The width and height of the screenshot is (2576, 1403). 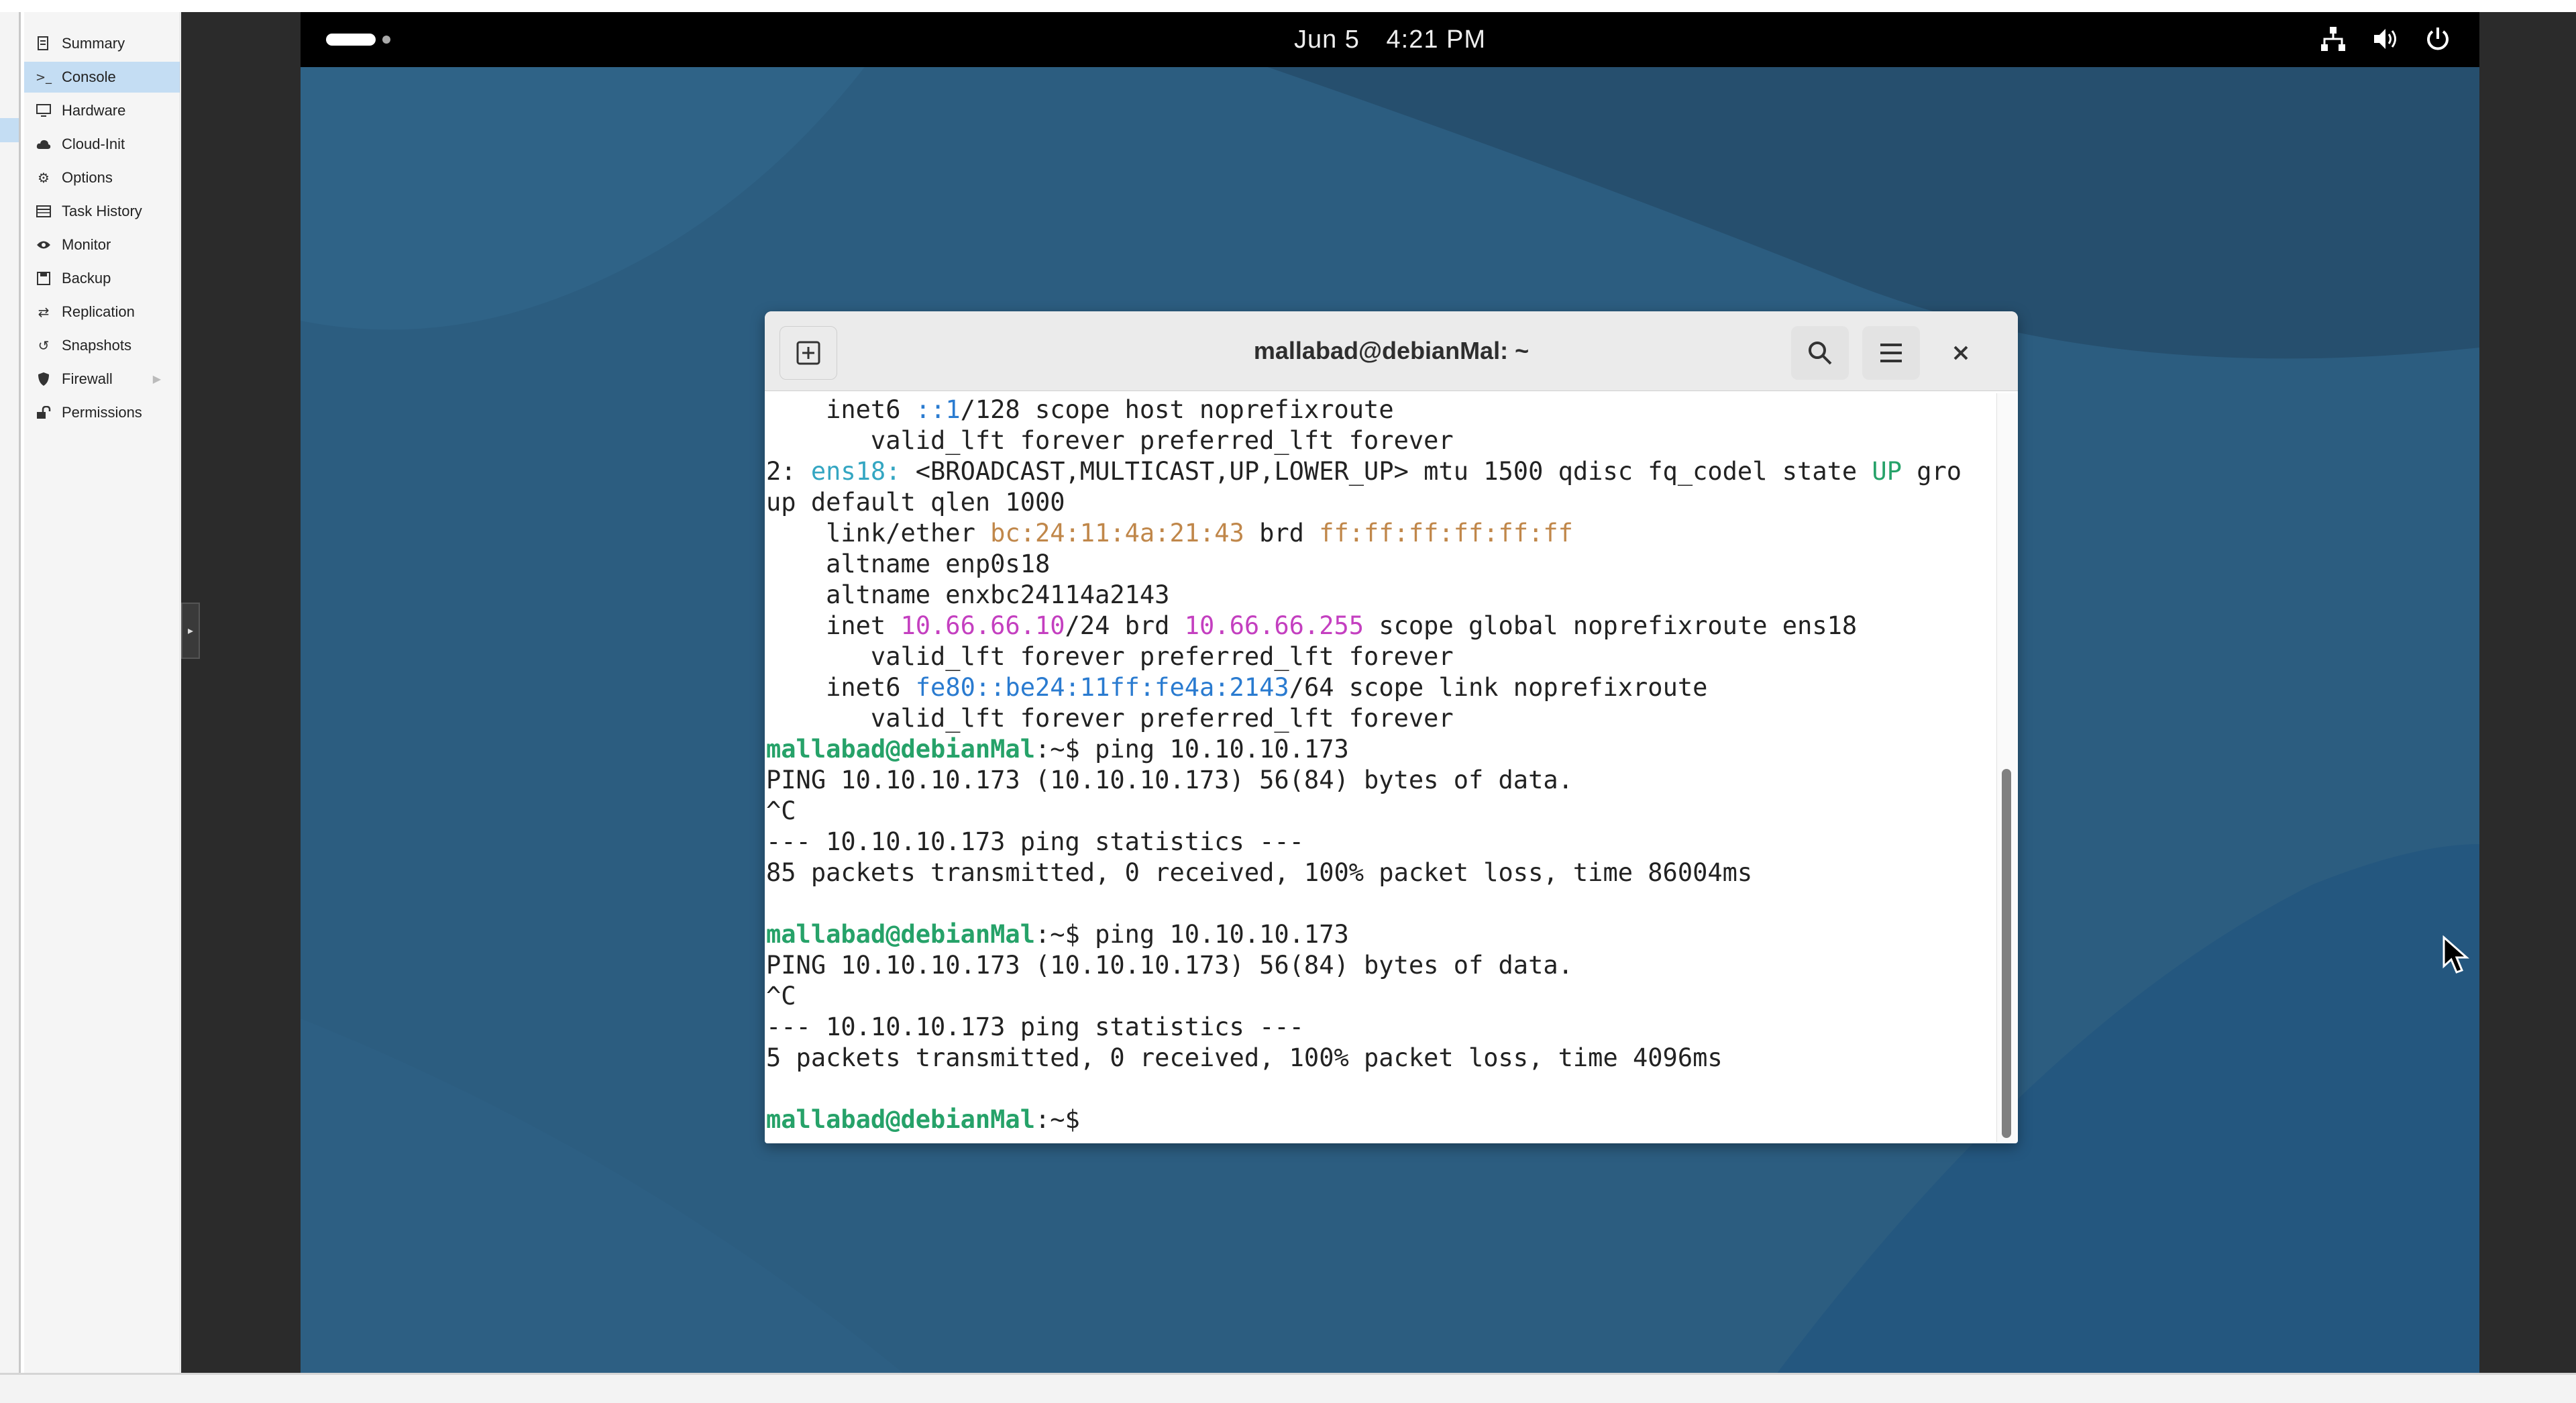 I want to click on terminal-text-span: link/ether, so click(x=878, y=533).